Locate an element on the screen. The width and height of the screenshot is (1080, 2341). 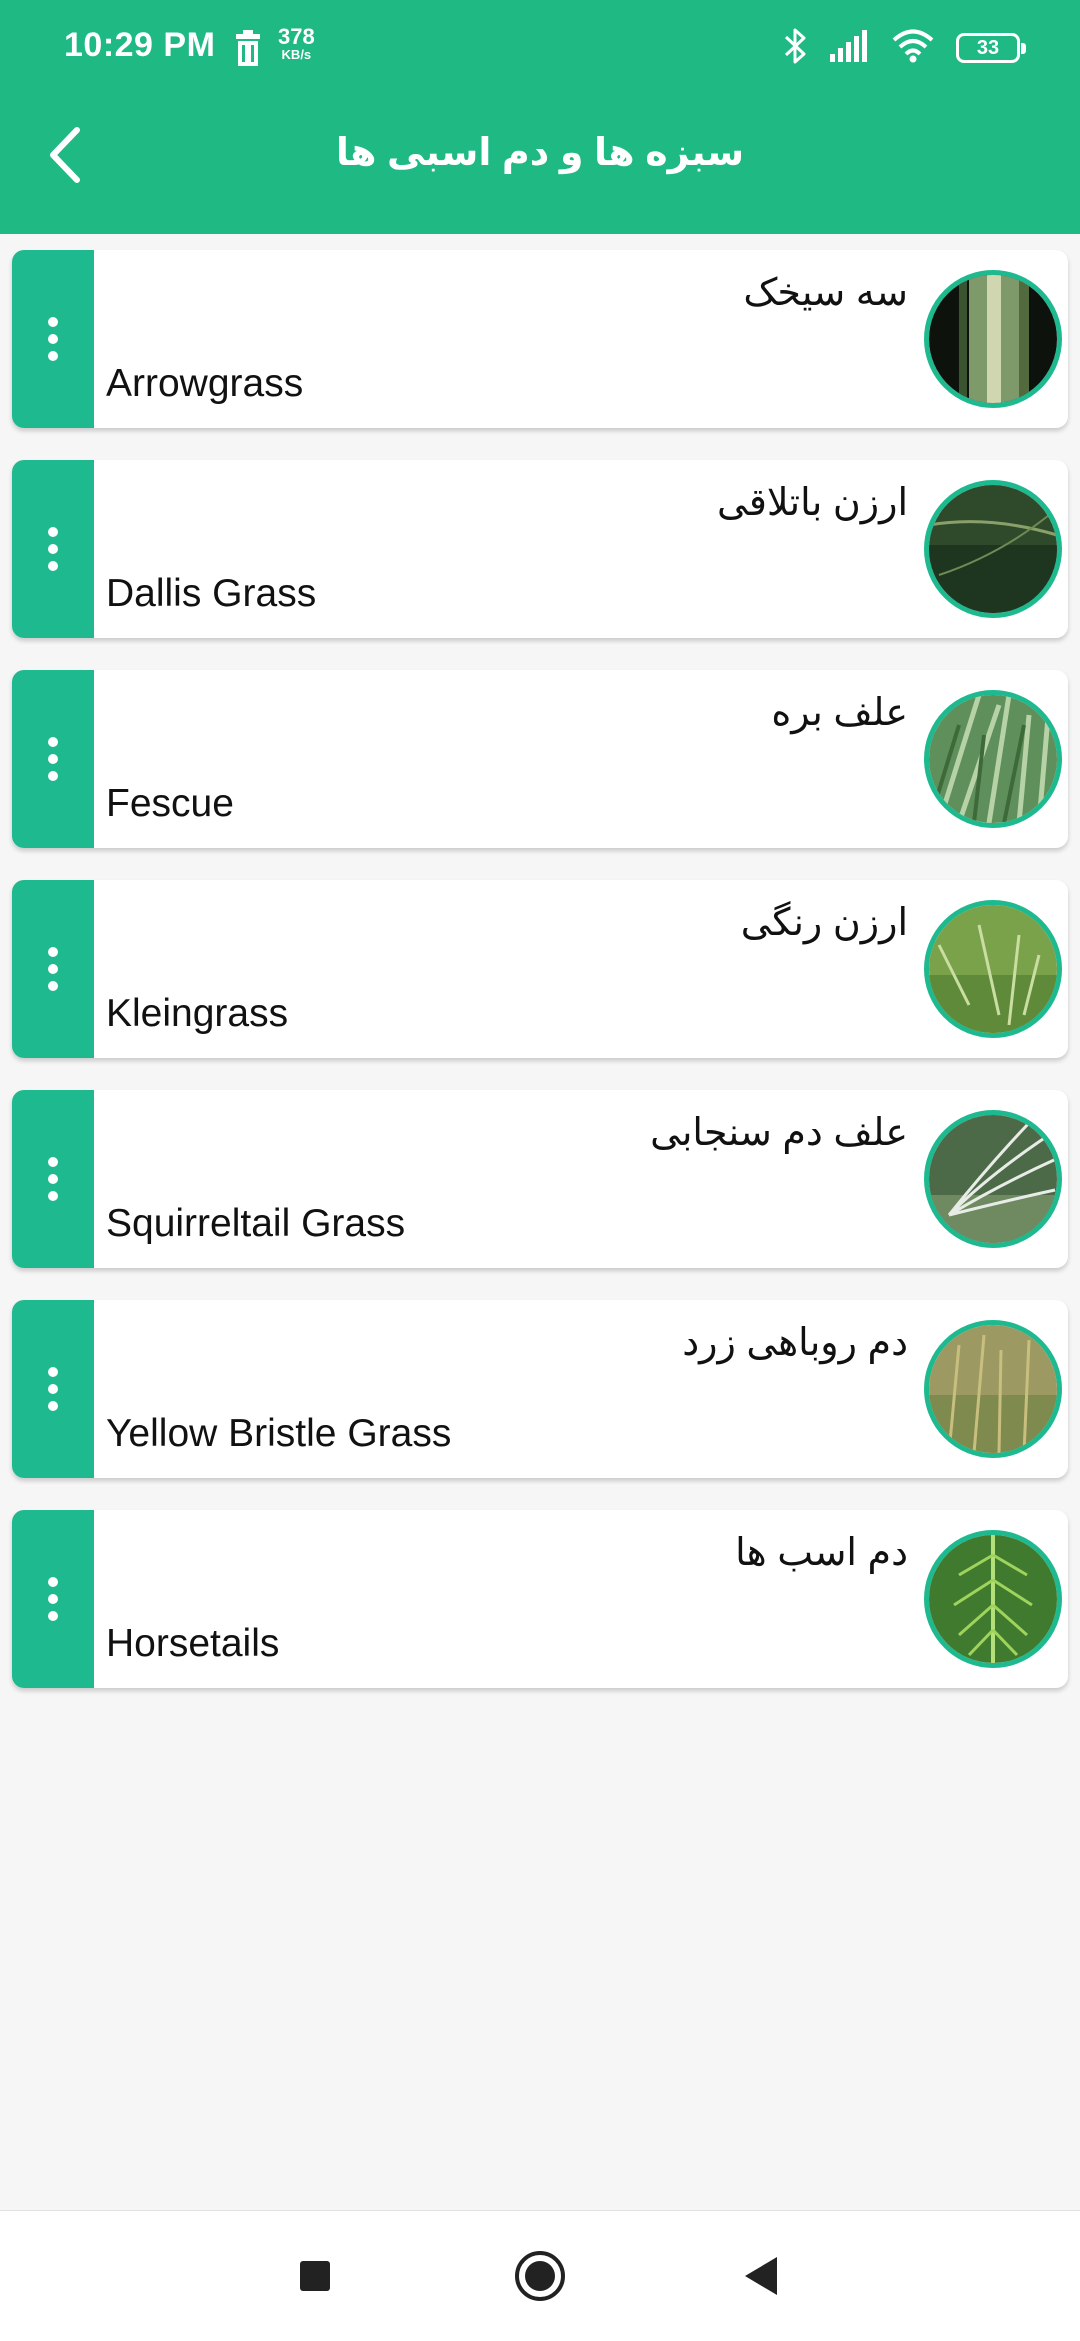
item-title-en: Horsetails is located at coordinates (193, 1643).